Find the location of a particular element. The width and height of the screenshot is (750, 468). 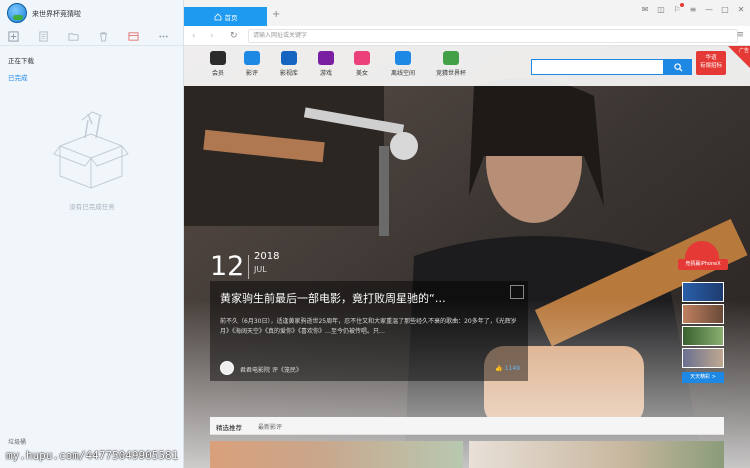

bell-icon: ⚐ is located at coordinates (678, 9).